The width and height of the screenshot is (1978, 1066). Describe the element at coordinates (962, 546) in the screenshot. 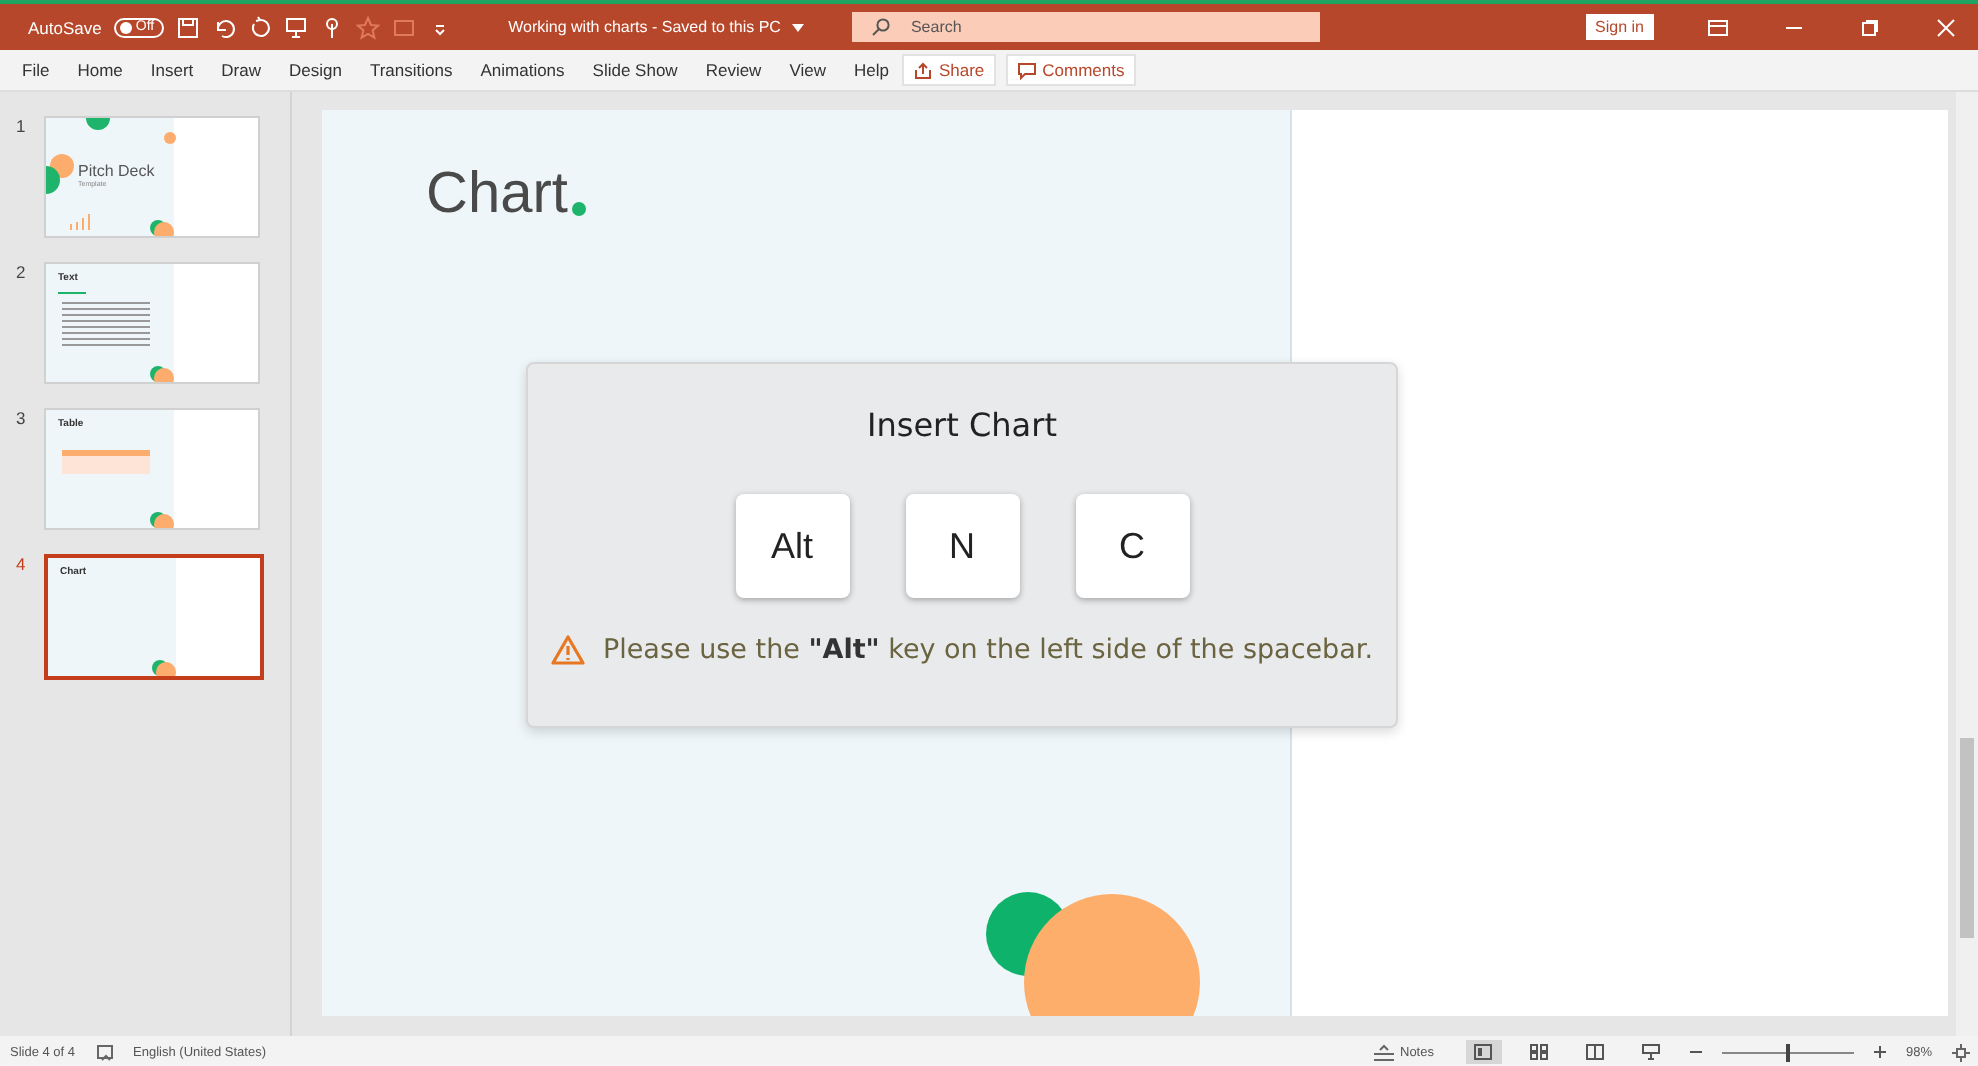

I see `keyboard-key: N` at that location.